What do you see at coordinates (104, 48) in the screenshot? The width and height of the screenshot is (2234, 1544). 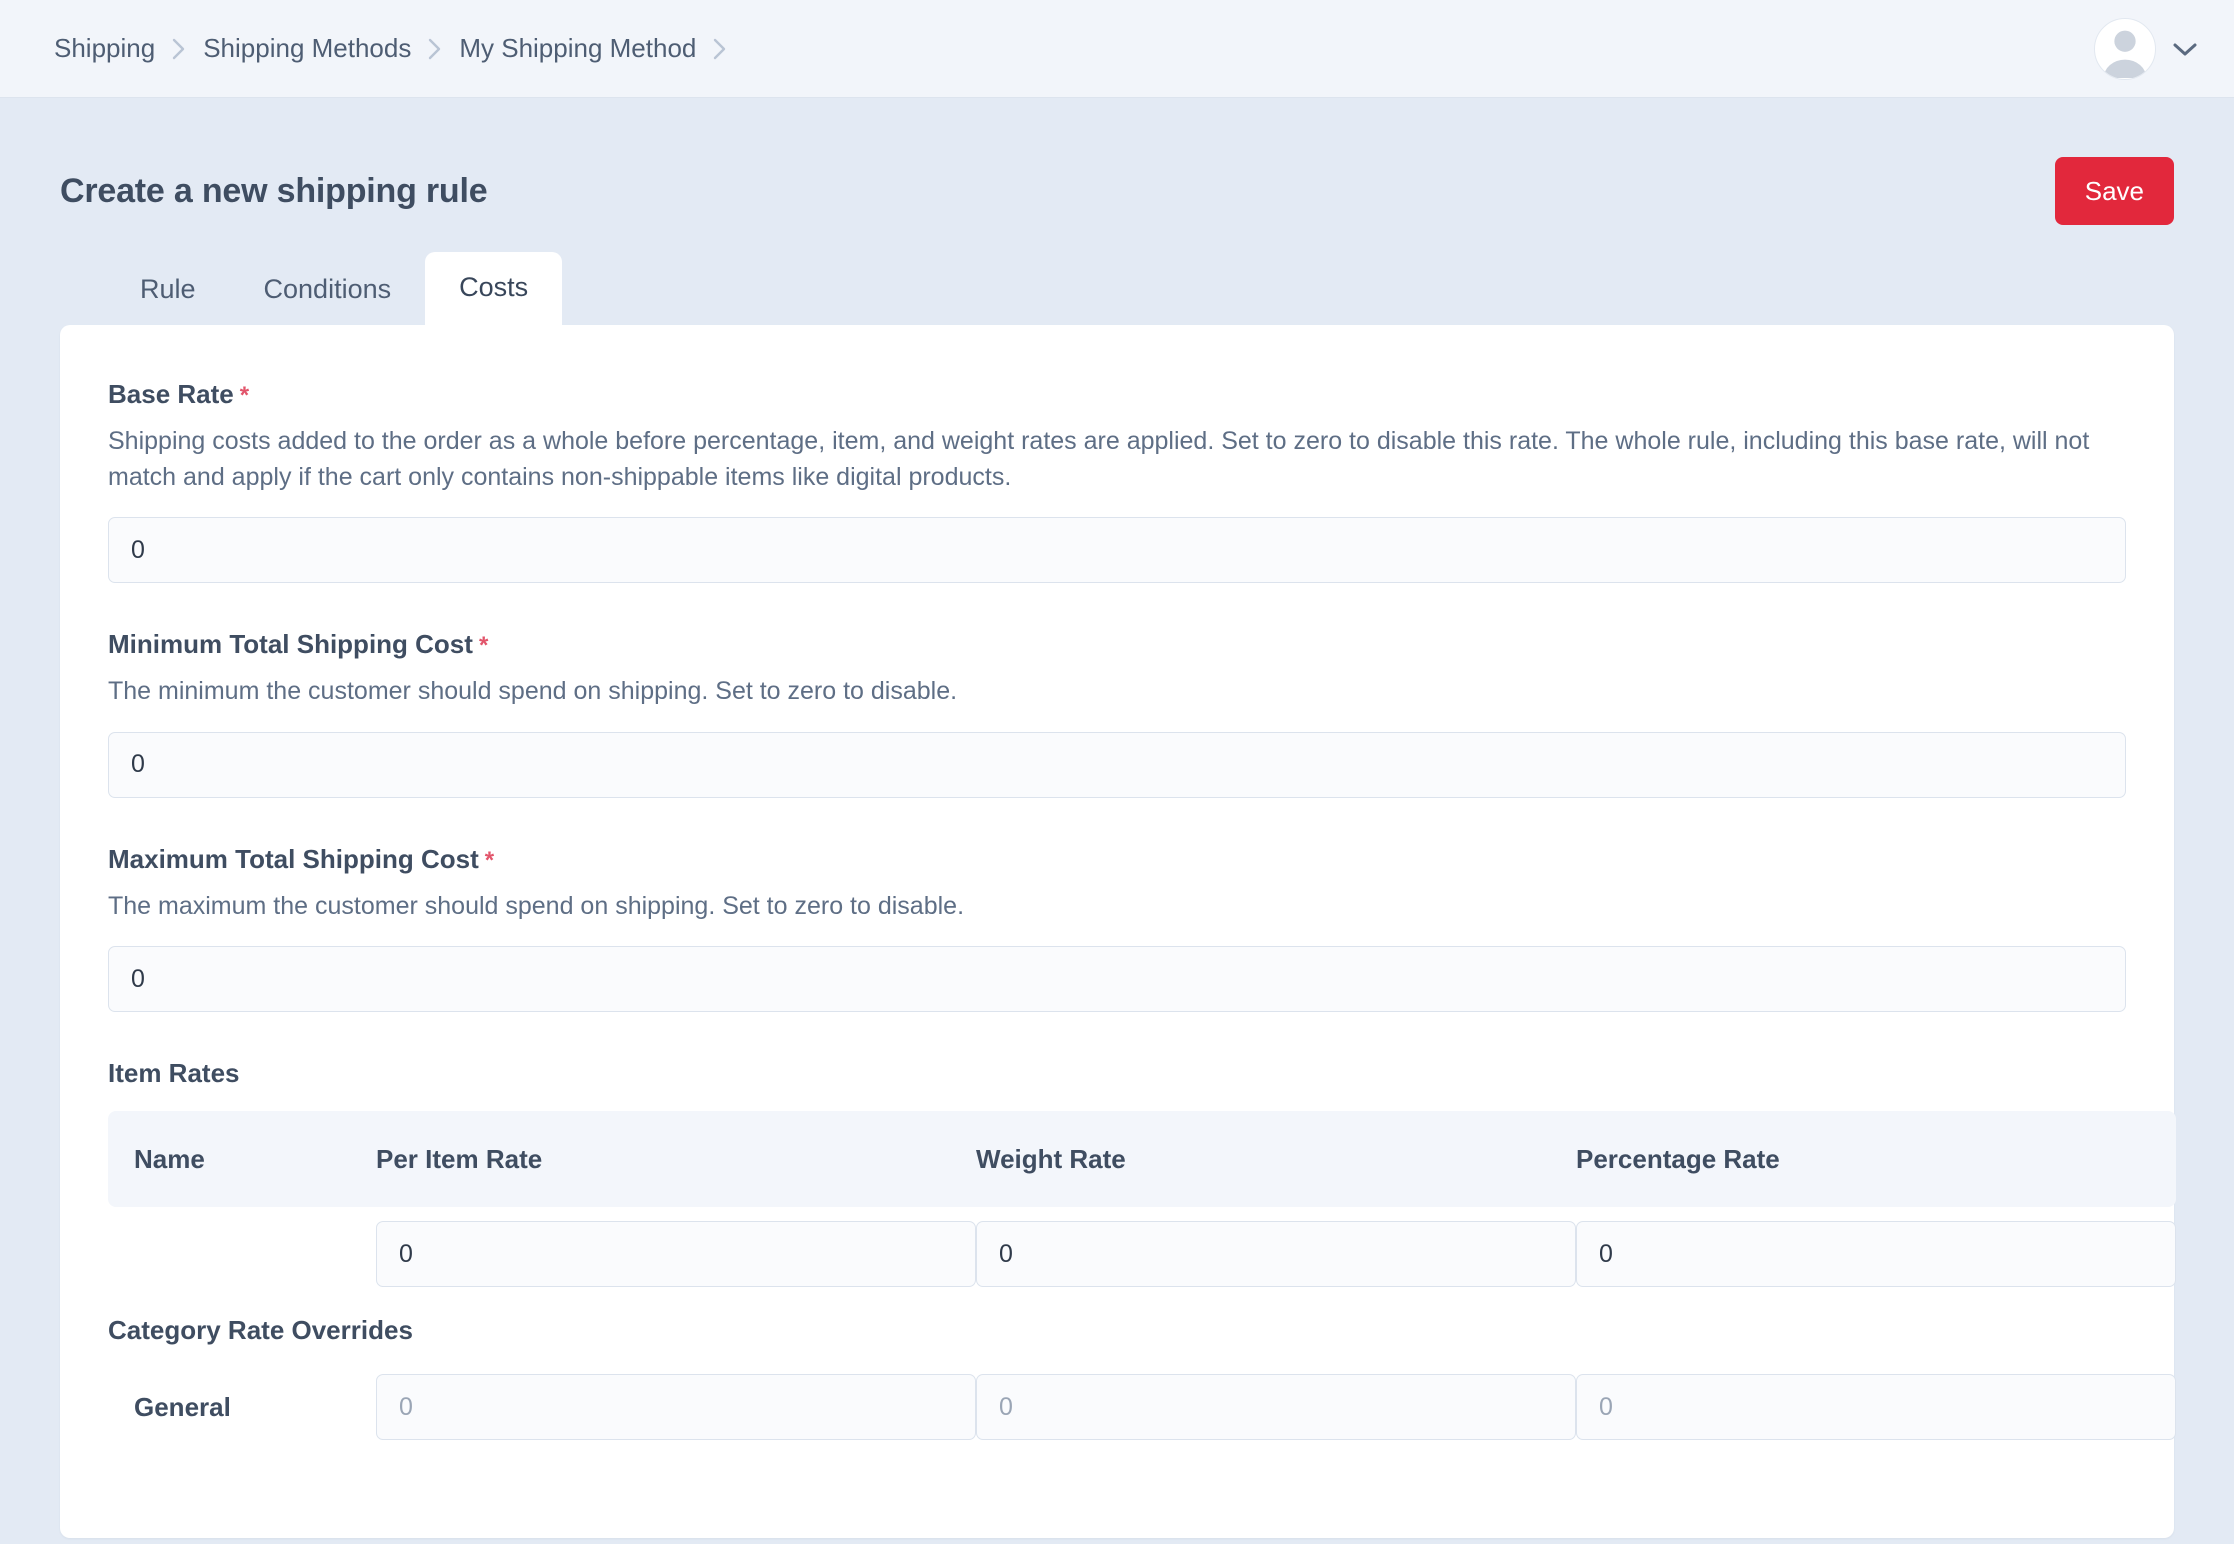 I see `breadcrumb-item-shipping: Shipping` at bounding box center [104, 48].